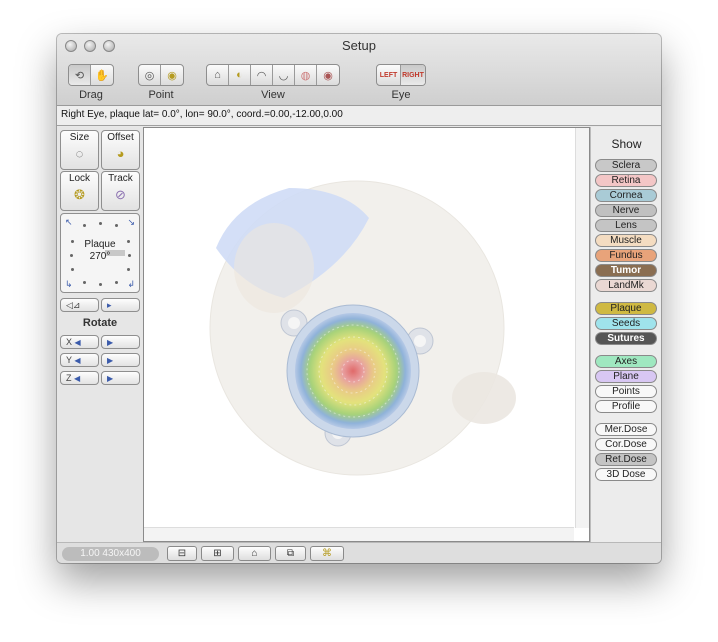 The height and width of the screenshot is (642, 718). Describe the element at coordinates (120, 194) in the screenshot. I see `track-plaque-icon: ⊘` at that location.